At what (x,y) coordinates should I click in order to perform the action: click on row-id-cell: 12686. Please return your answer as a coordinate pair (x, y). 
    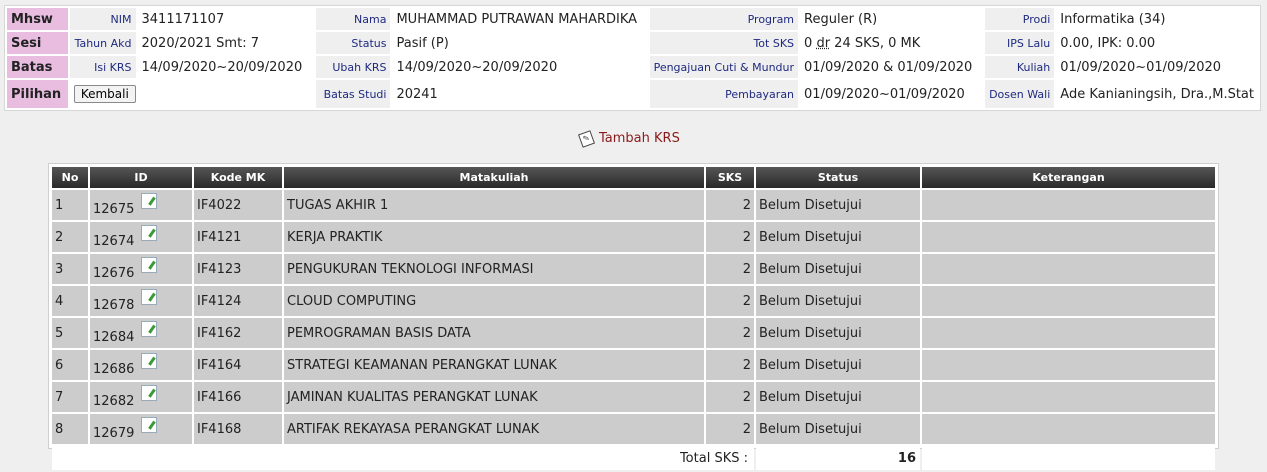
    Looking at the image, I should click on (141, 365).